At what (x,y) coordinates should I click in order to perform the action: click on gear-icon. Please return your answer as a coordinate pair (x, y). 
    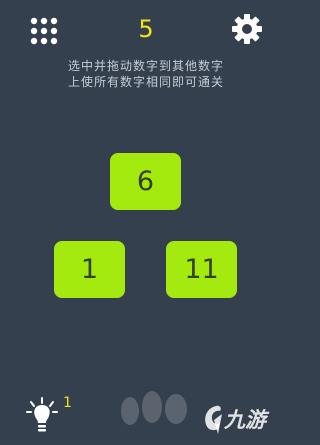
    Looking at the image, I should click on (247, 29).